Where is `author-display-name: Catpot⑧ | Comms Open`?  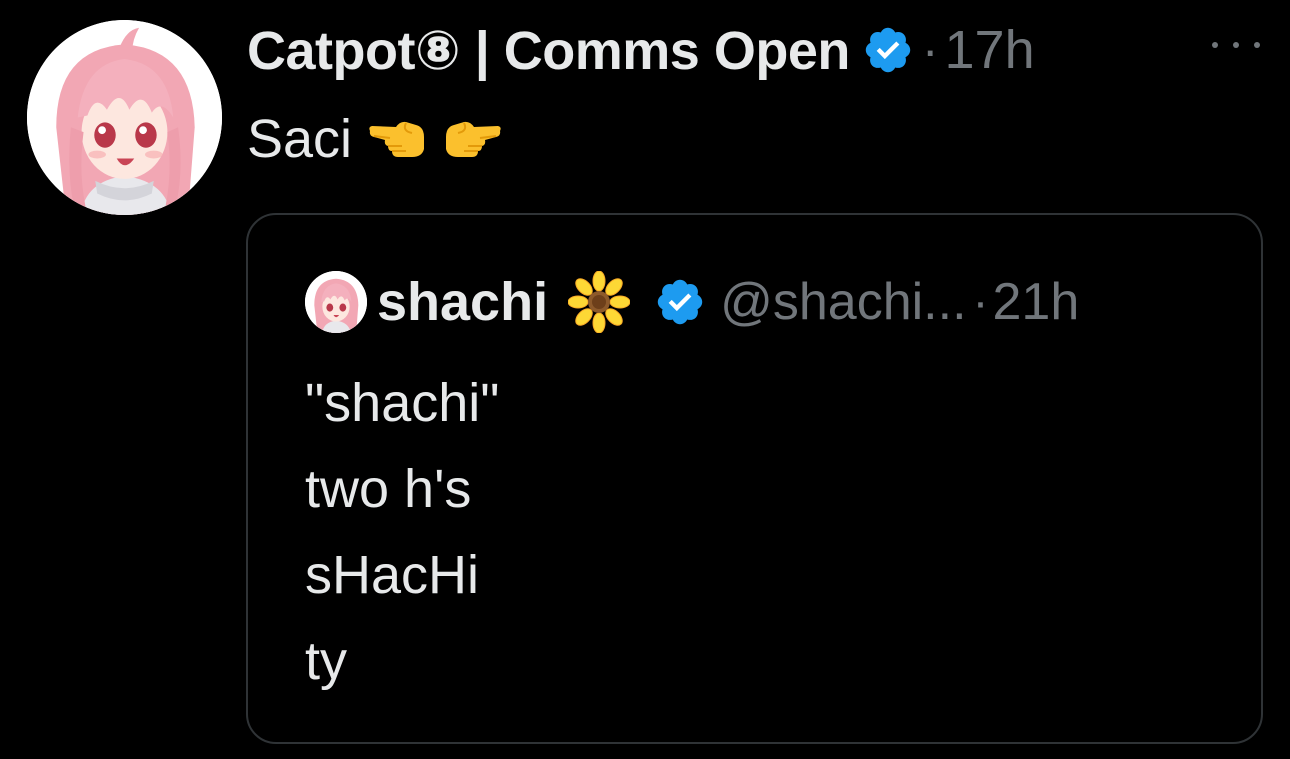 author-display-name: Catpot⑧ | Comms Open is located at coordinates (548, 50).